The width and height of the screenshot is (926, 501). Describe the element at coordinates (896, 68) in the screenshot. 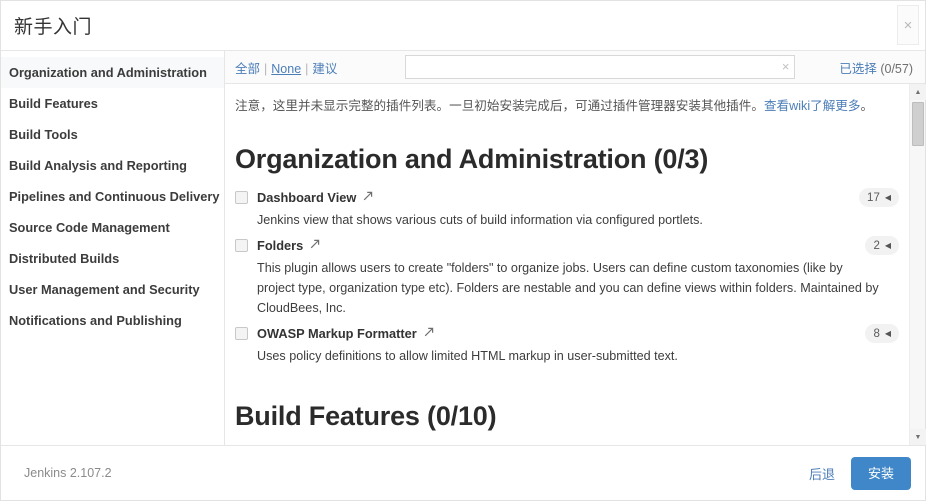

I see `selected-count-value: (0/57)` at that location.